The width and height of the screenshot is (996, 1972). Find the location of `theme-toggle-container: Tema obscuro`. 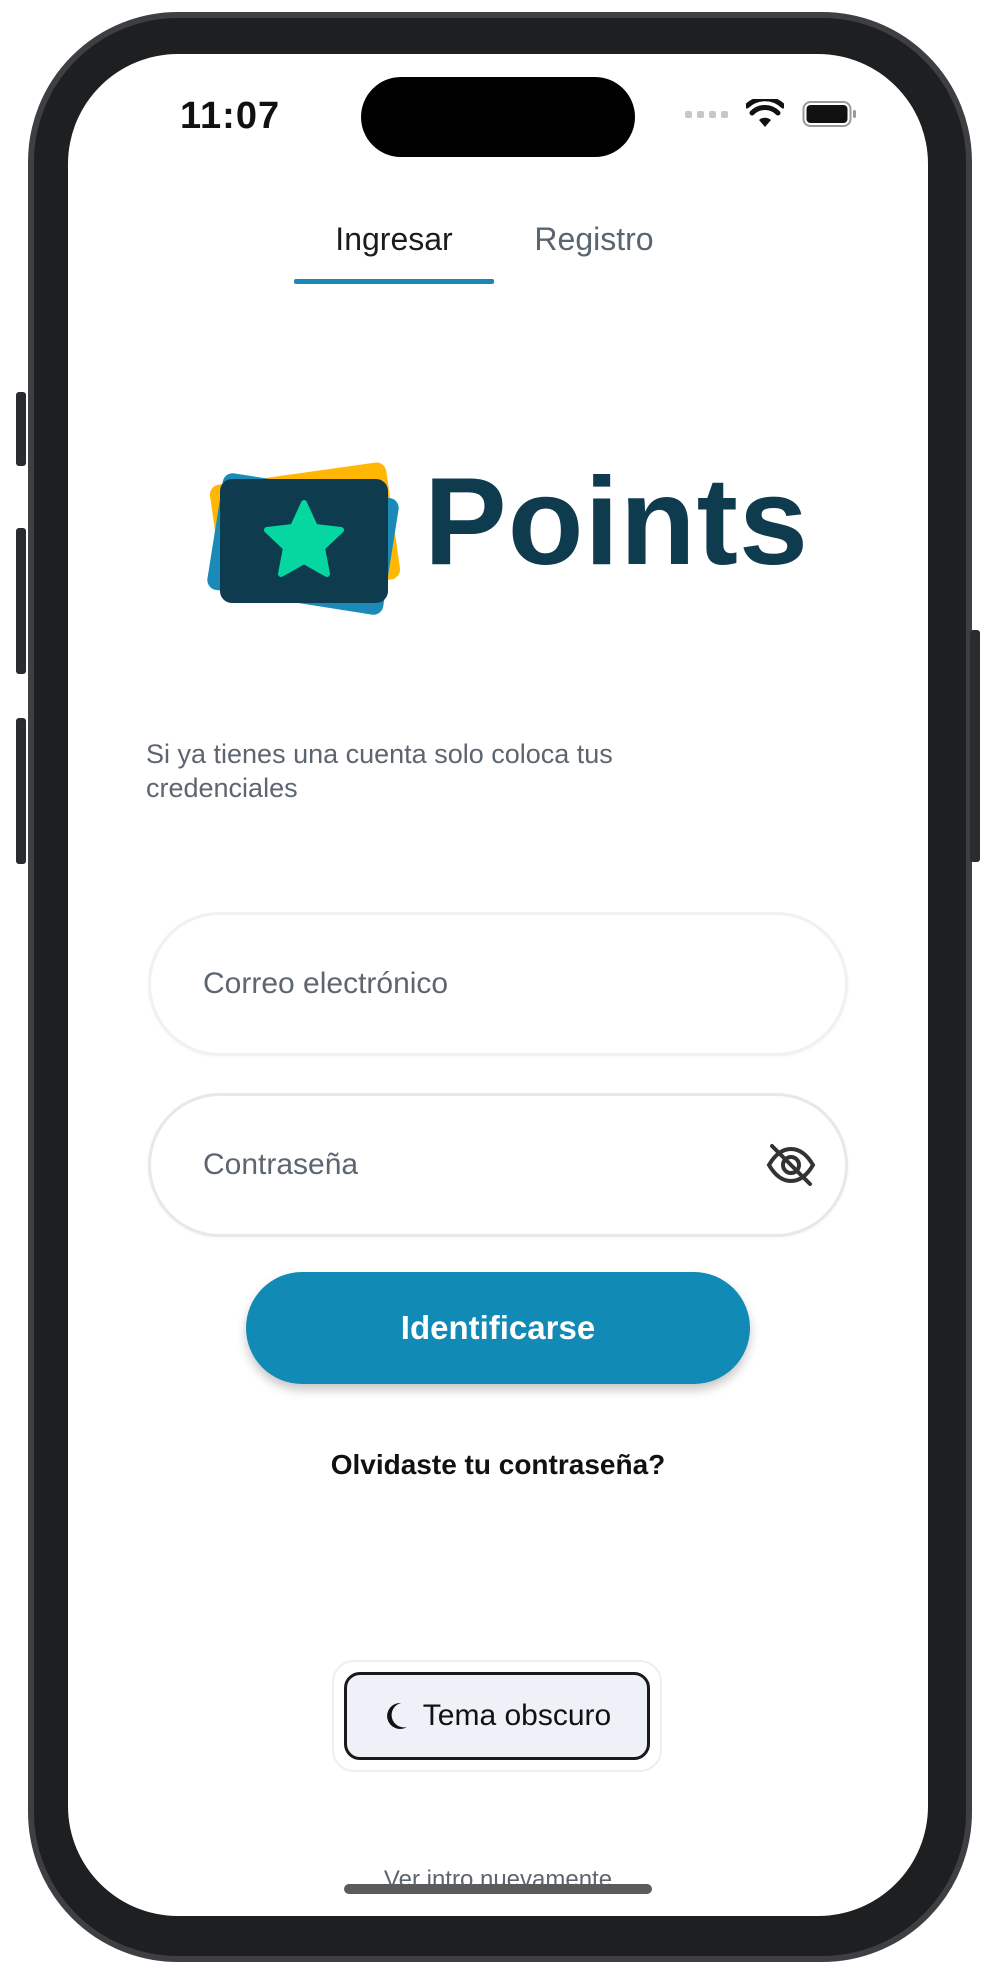

theme-toggle-container: Tema obscuro is located at coordinates (497, 1716).